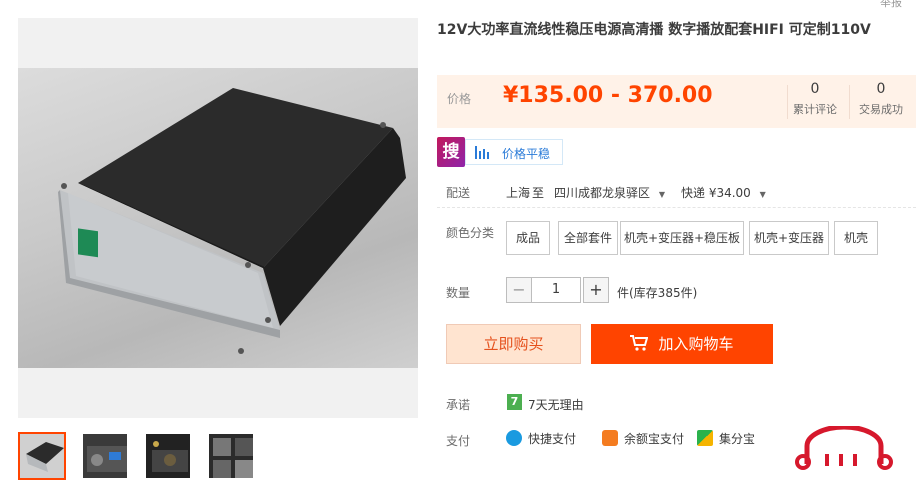 The width and height of the screenshot is (924, 494). I want to click on price-box: 价格 ¥135.00 - 370.00 0 累计评论 0 交易成功, so click(676, 101).